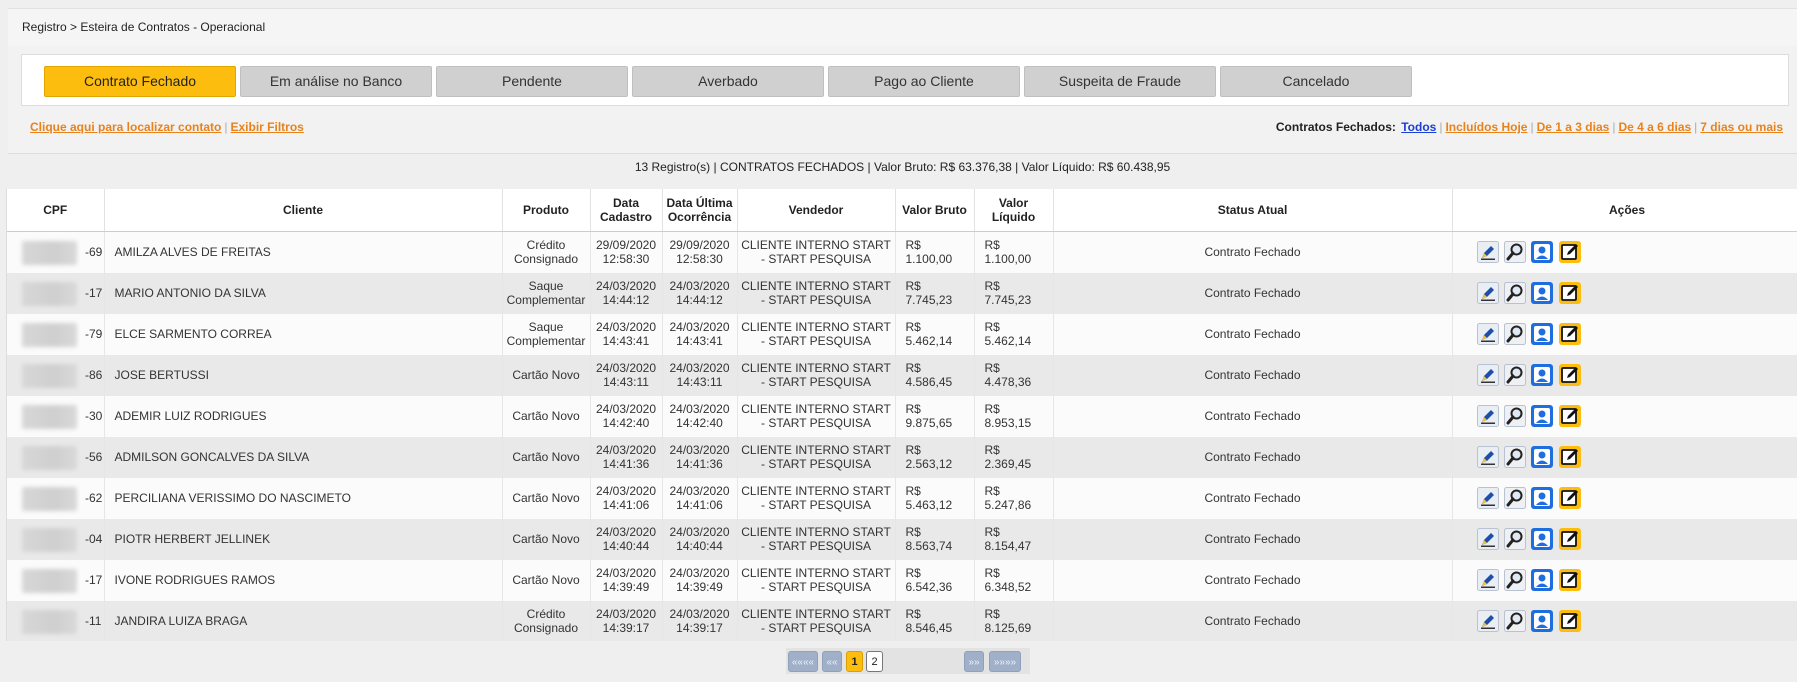 This screenshot has width=1797, height=682. Describe the element at coordinates (700, 498) in the screenshot. I see `last-occurrence-date: 24/03/2020 14:41:06` at that location.